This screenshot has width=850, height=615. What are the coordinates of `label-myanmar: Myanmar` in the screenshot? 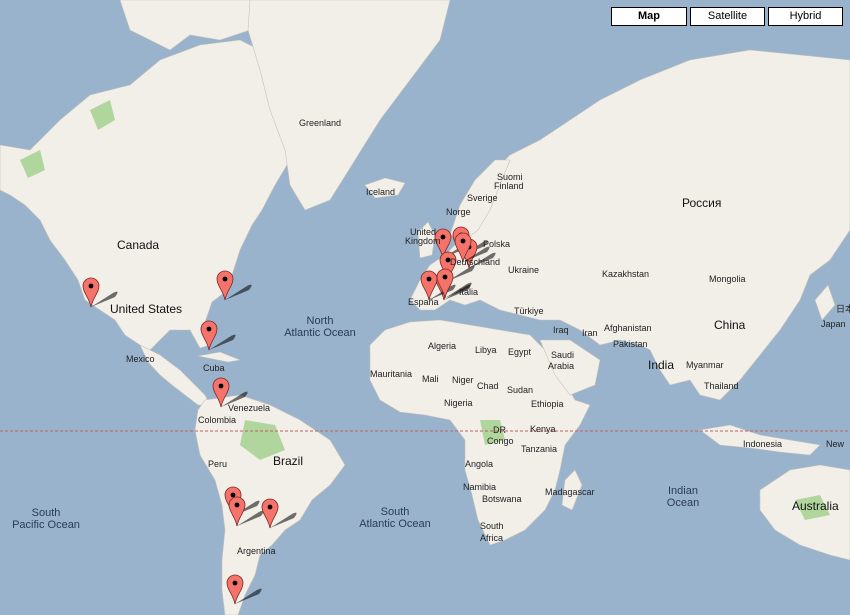 It's located at (705, 365).